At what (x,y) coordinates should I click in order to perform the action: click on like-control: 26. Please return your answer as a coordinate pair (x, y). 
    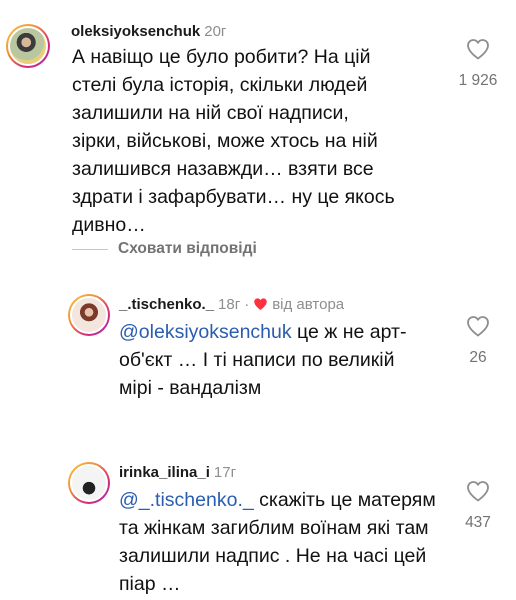
    Looking at the image, I should click on (478, 341).